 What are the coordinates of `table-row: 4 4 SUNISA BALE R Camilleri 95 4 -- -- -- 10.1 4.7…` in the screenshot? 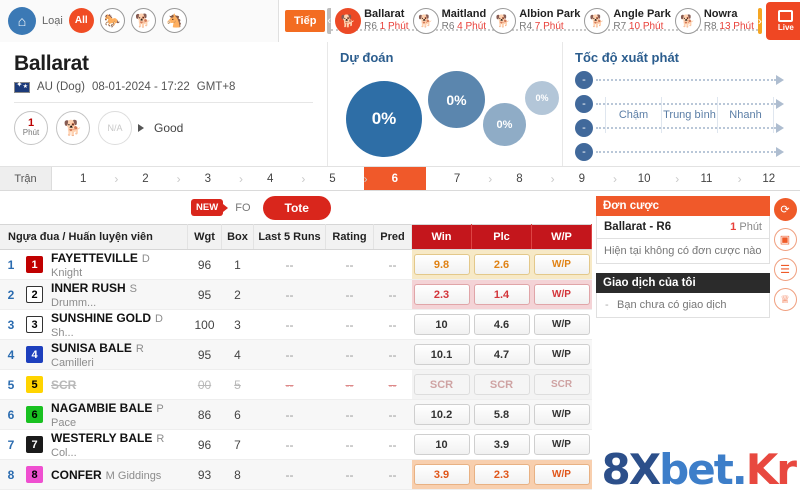 It's located at (296, 354).